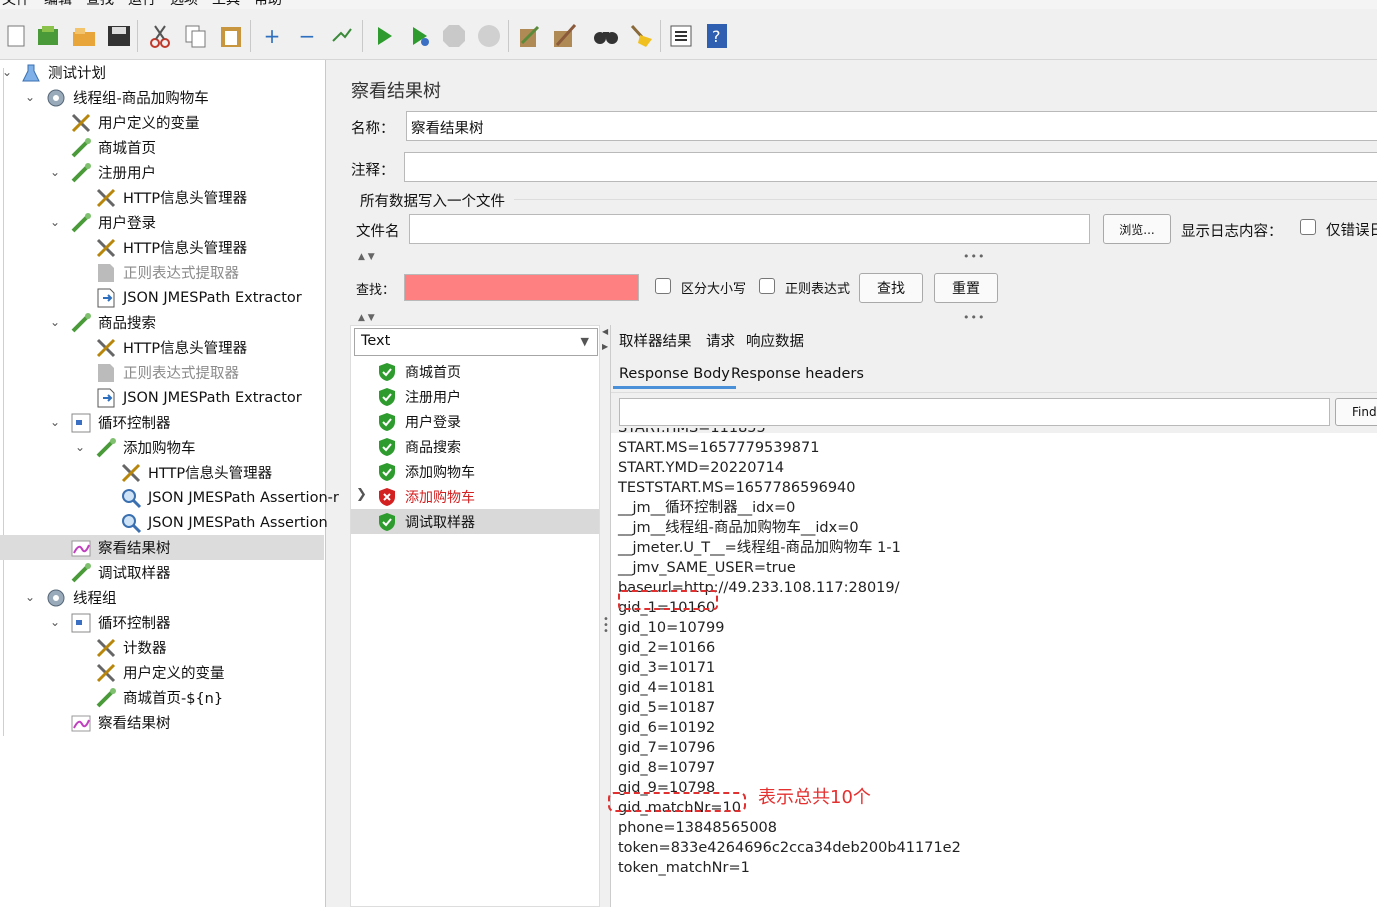  What do you see at coordinates (1308, 227) in the screenshot?
I see `errors-only-checkbox` at bounding box center [1308, 227].